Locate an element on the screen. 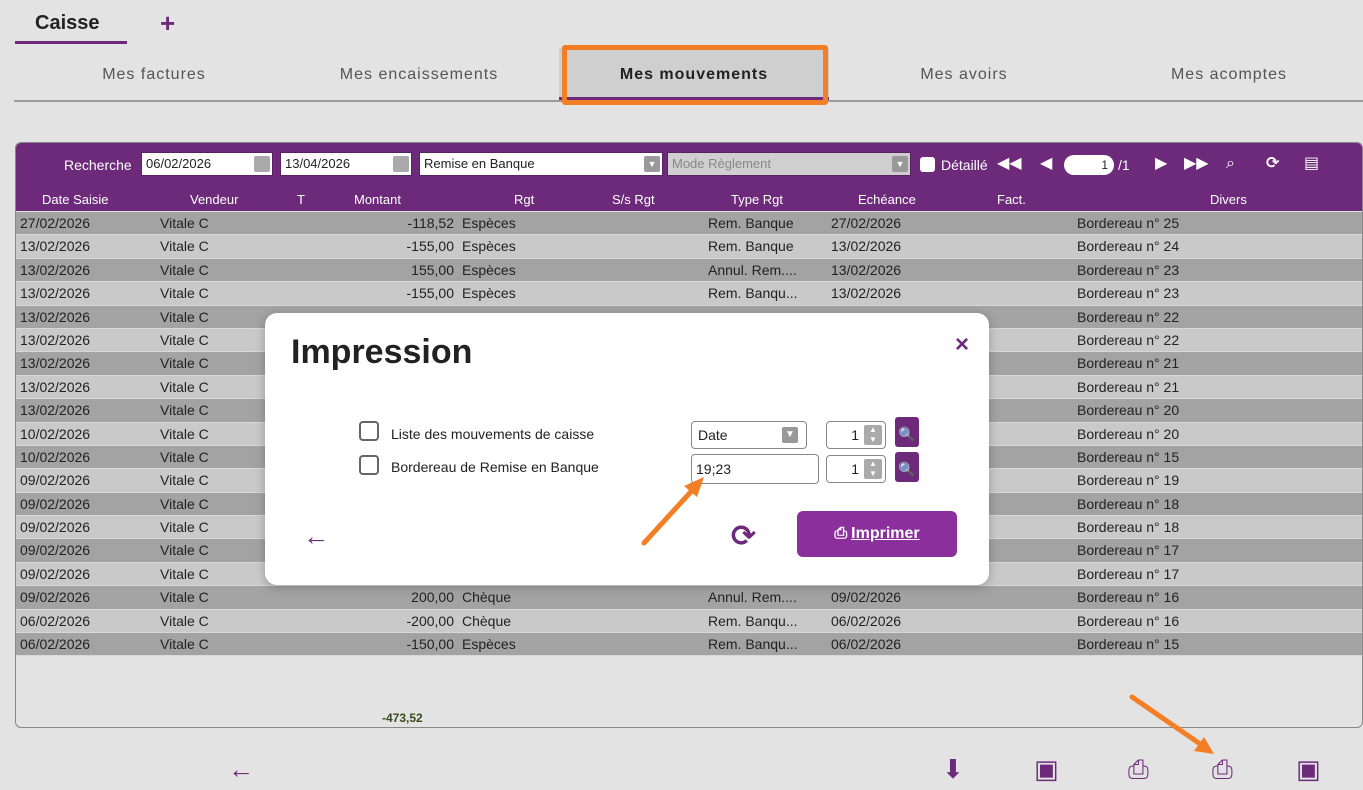  annotation-arrows is located at coordinates (927, 615).